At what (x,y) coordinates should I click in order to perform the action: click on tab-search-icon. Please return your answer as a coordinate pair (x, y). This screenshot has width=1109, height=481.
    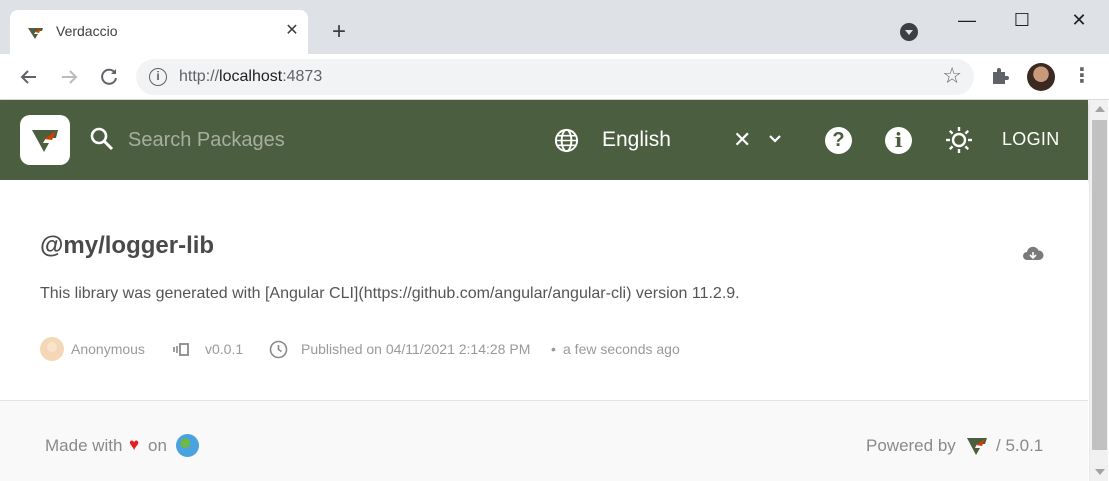
    Looking at the image, I should click on (909, 32).